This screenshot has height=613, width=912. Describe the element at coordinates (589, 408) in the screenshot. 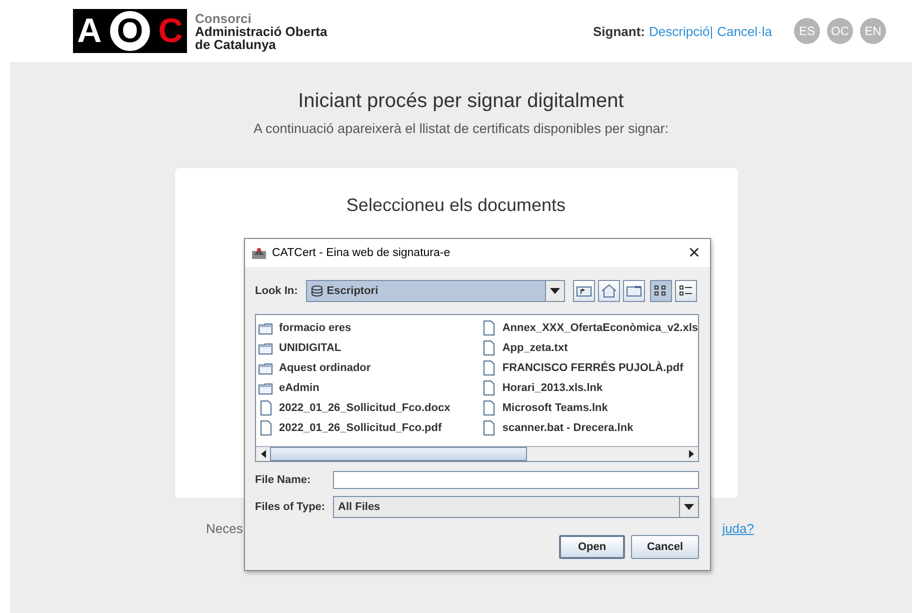

I see `file-item: Microsoft Teams.lnk` at that location.